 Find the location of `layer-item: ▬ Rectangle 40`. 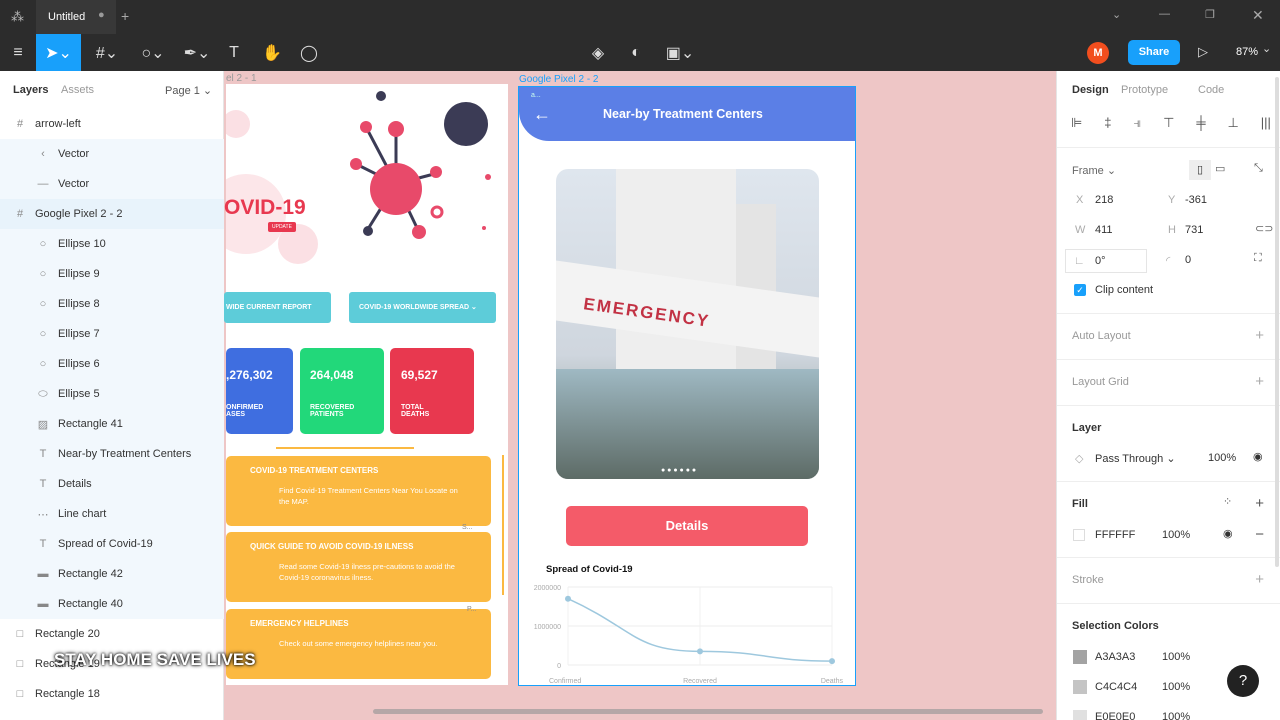

layer-item: ▬ Rectangle 40 is located at coordinates (112, 604).